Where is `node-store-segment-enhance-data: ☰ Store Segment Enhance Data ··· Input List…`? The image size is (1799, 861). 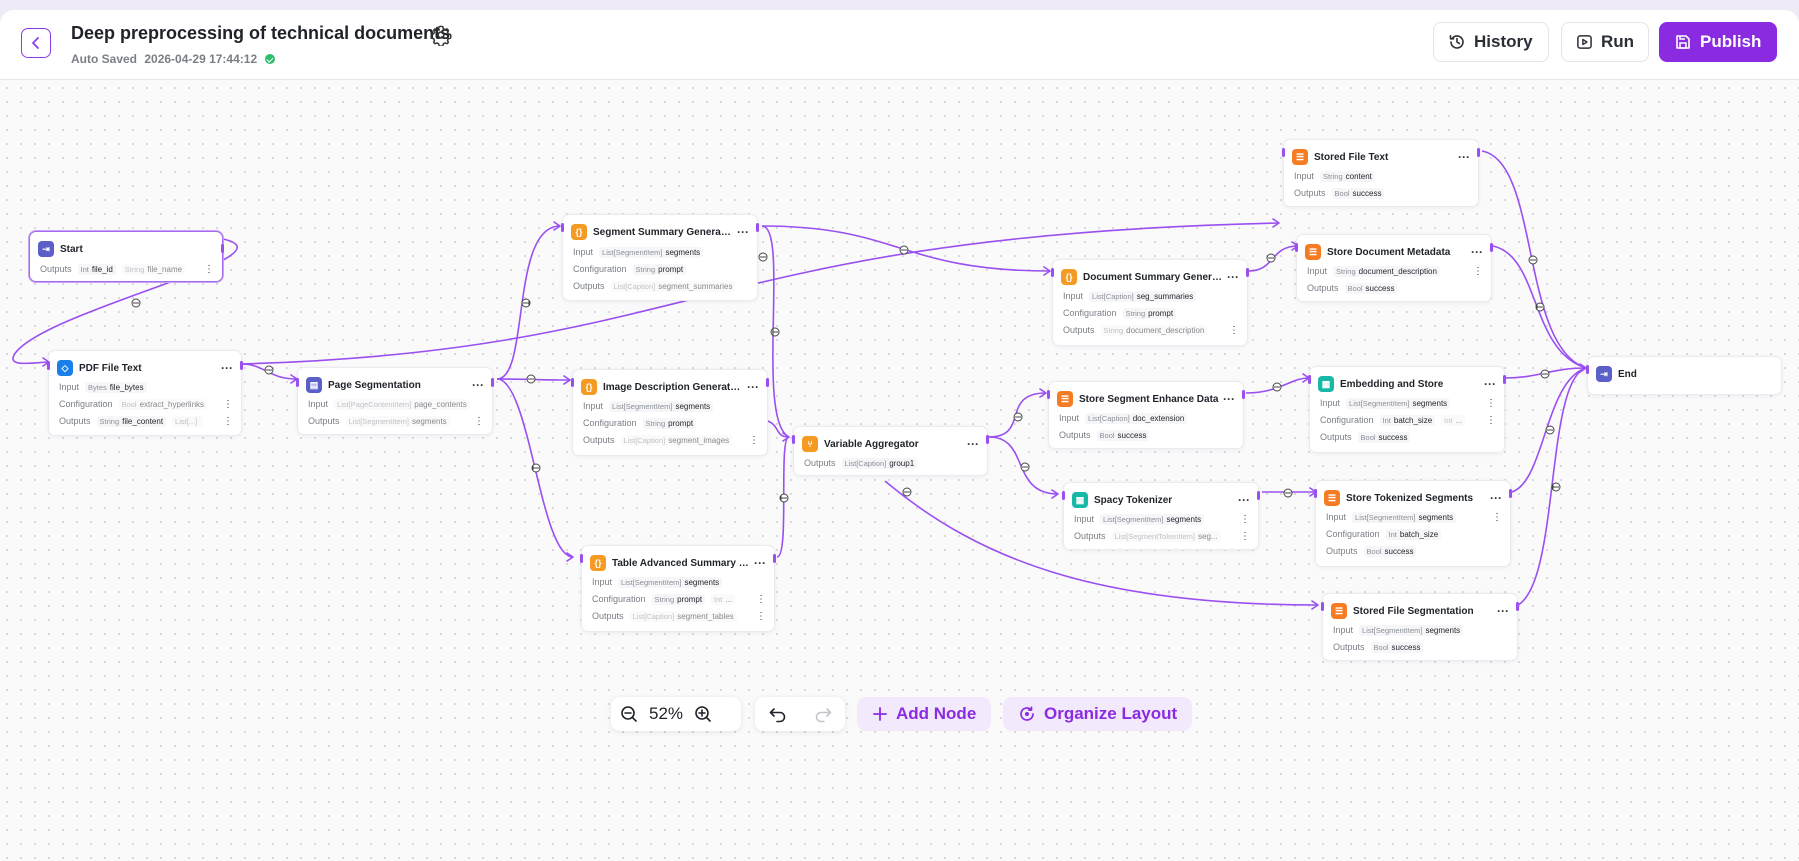
node-store-segment-enhance-data: ☰ Store Segment Enhance Data ··· Input List… is located at coordinates (1146, 415).